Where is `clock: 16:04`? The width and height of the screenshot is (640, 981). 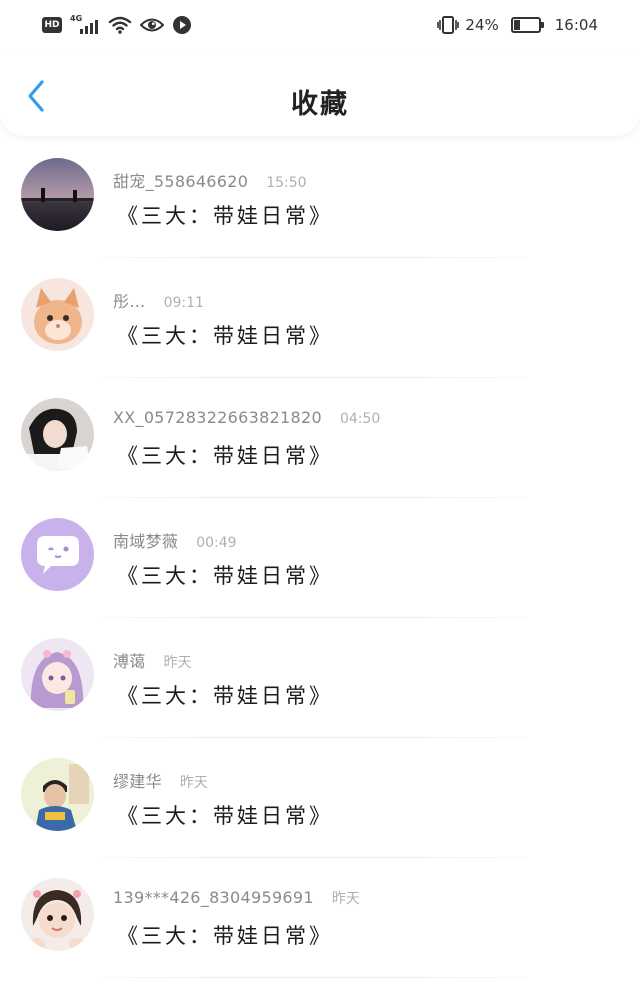 clock: 16:04 is located at coordinates (576, 25).